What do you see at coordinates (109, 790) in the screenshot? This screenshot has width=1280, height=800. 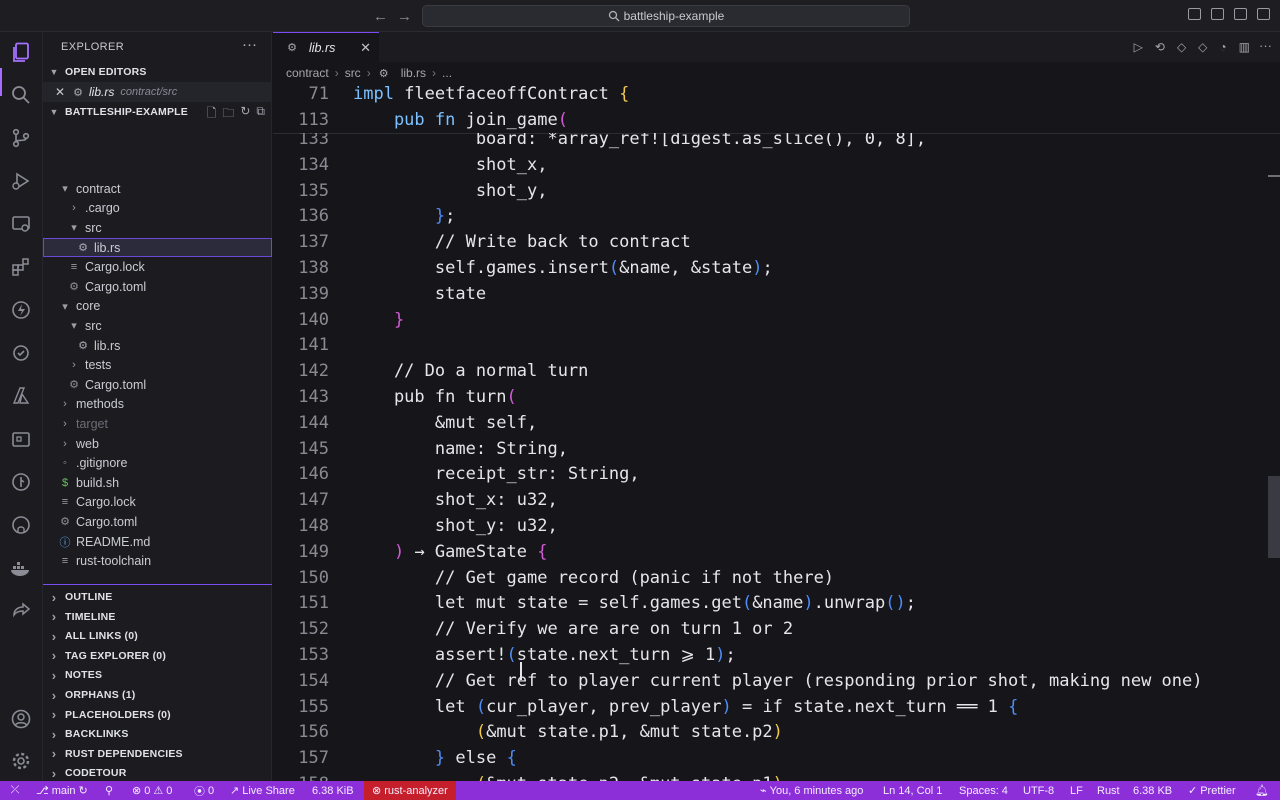 I see `git-graph-icon: ⚲` at bounding box center [109, 790].